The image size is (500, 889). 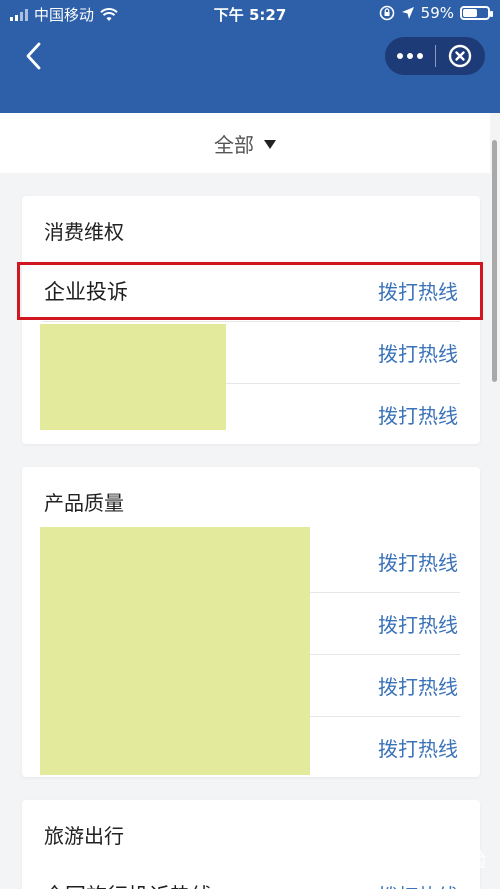 I want to click on redacted-overlay, so click(x=133, y=377).